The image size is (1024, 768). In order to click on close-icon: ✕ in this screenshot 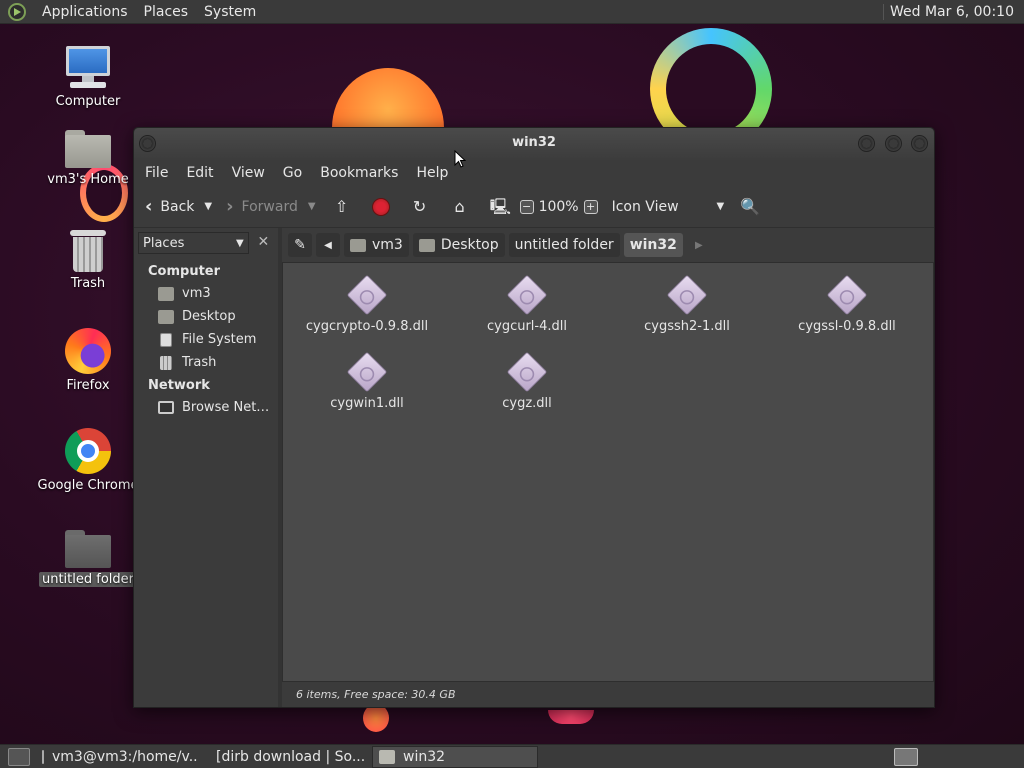, I will do `click(263, 242)`.